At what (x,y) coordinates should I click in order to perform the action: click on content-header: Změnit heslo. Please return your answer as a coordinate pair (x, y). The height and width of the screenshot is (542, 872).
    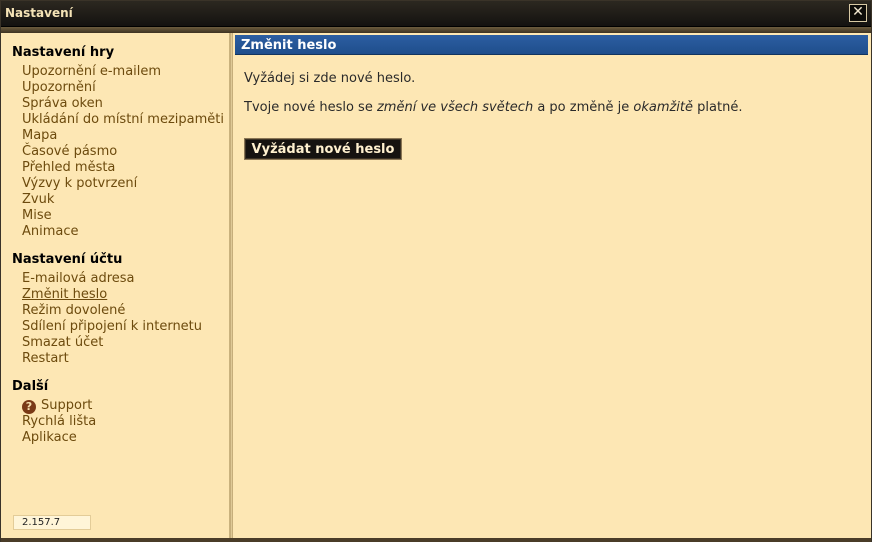
    Looking at the image, I should click on (551, 45).